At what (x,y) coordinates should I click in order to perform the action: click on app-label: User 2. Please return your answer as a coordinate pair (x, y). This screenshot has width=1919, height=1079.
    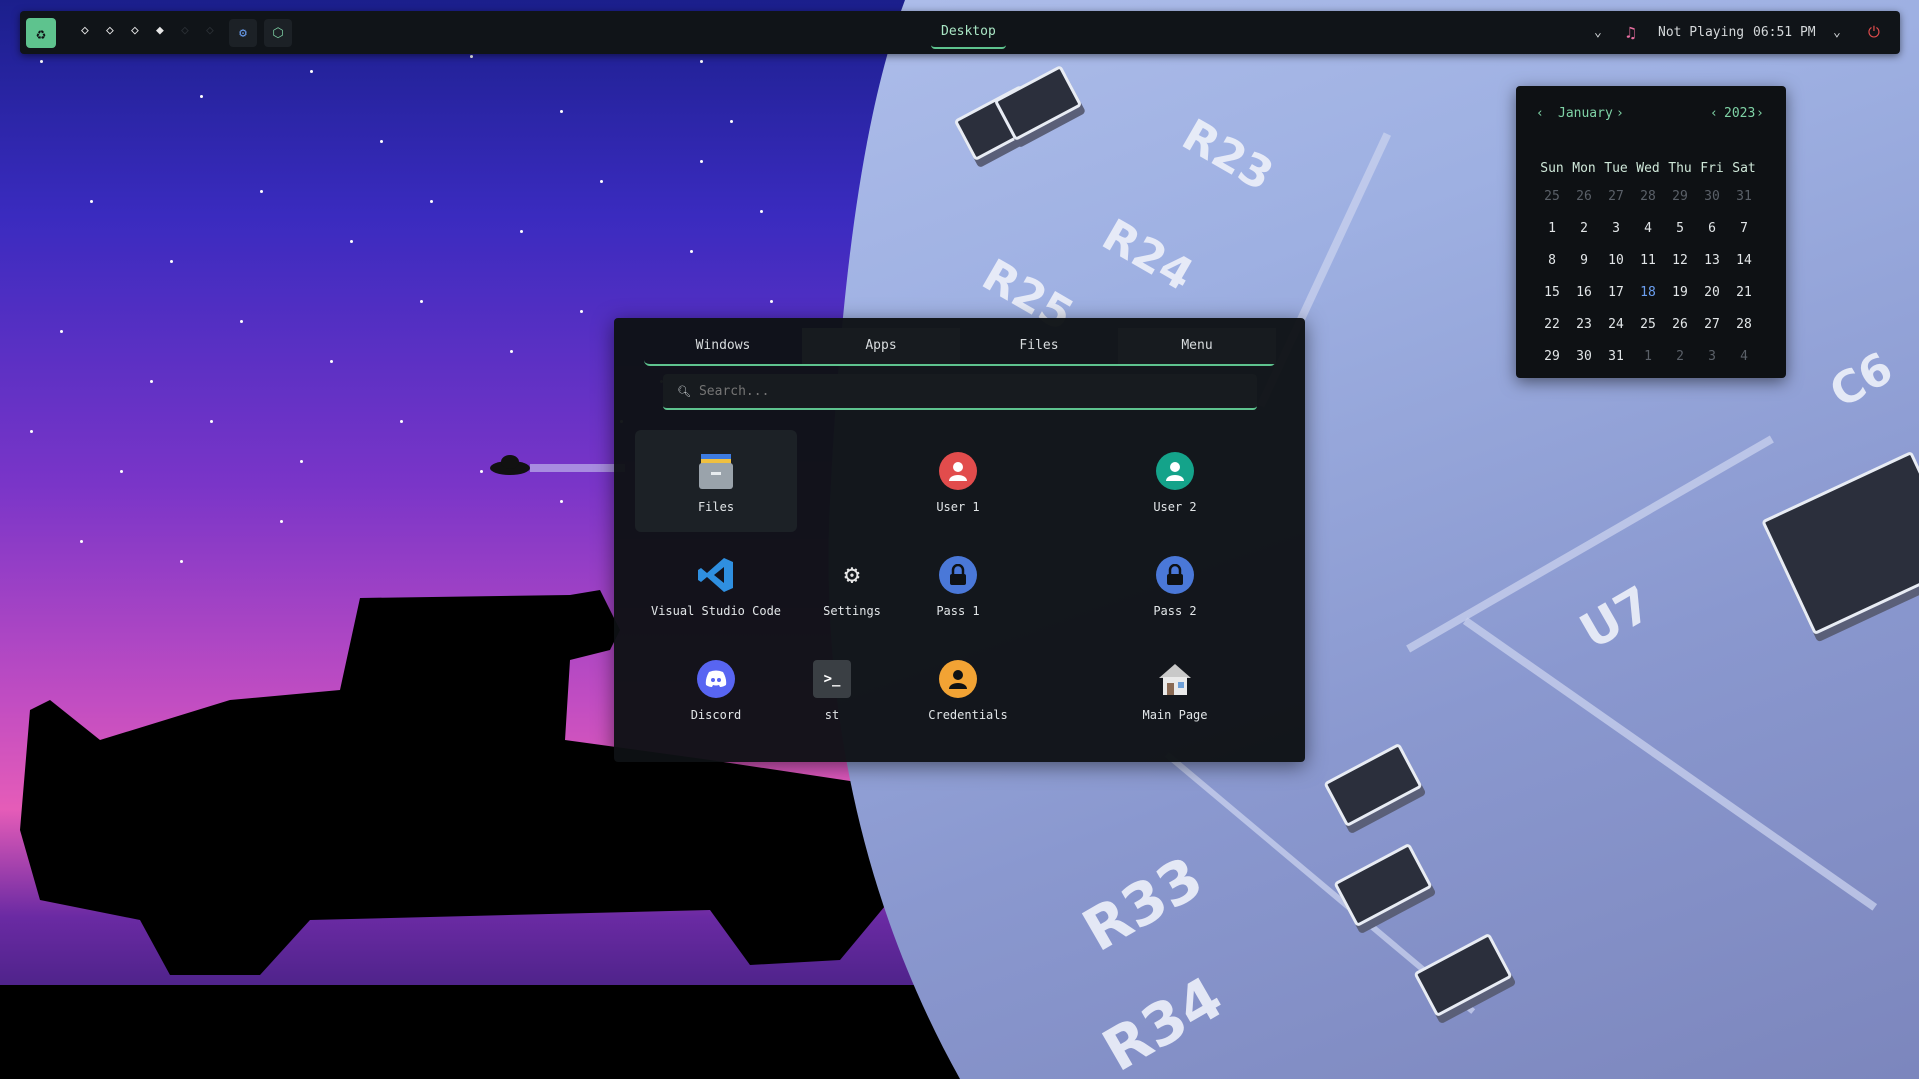
    Looking at the image, I should click on (1175, 507).